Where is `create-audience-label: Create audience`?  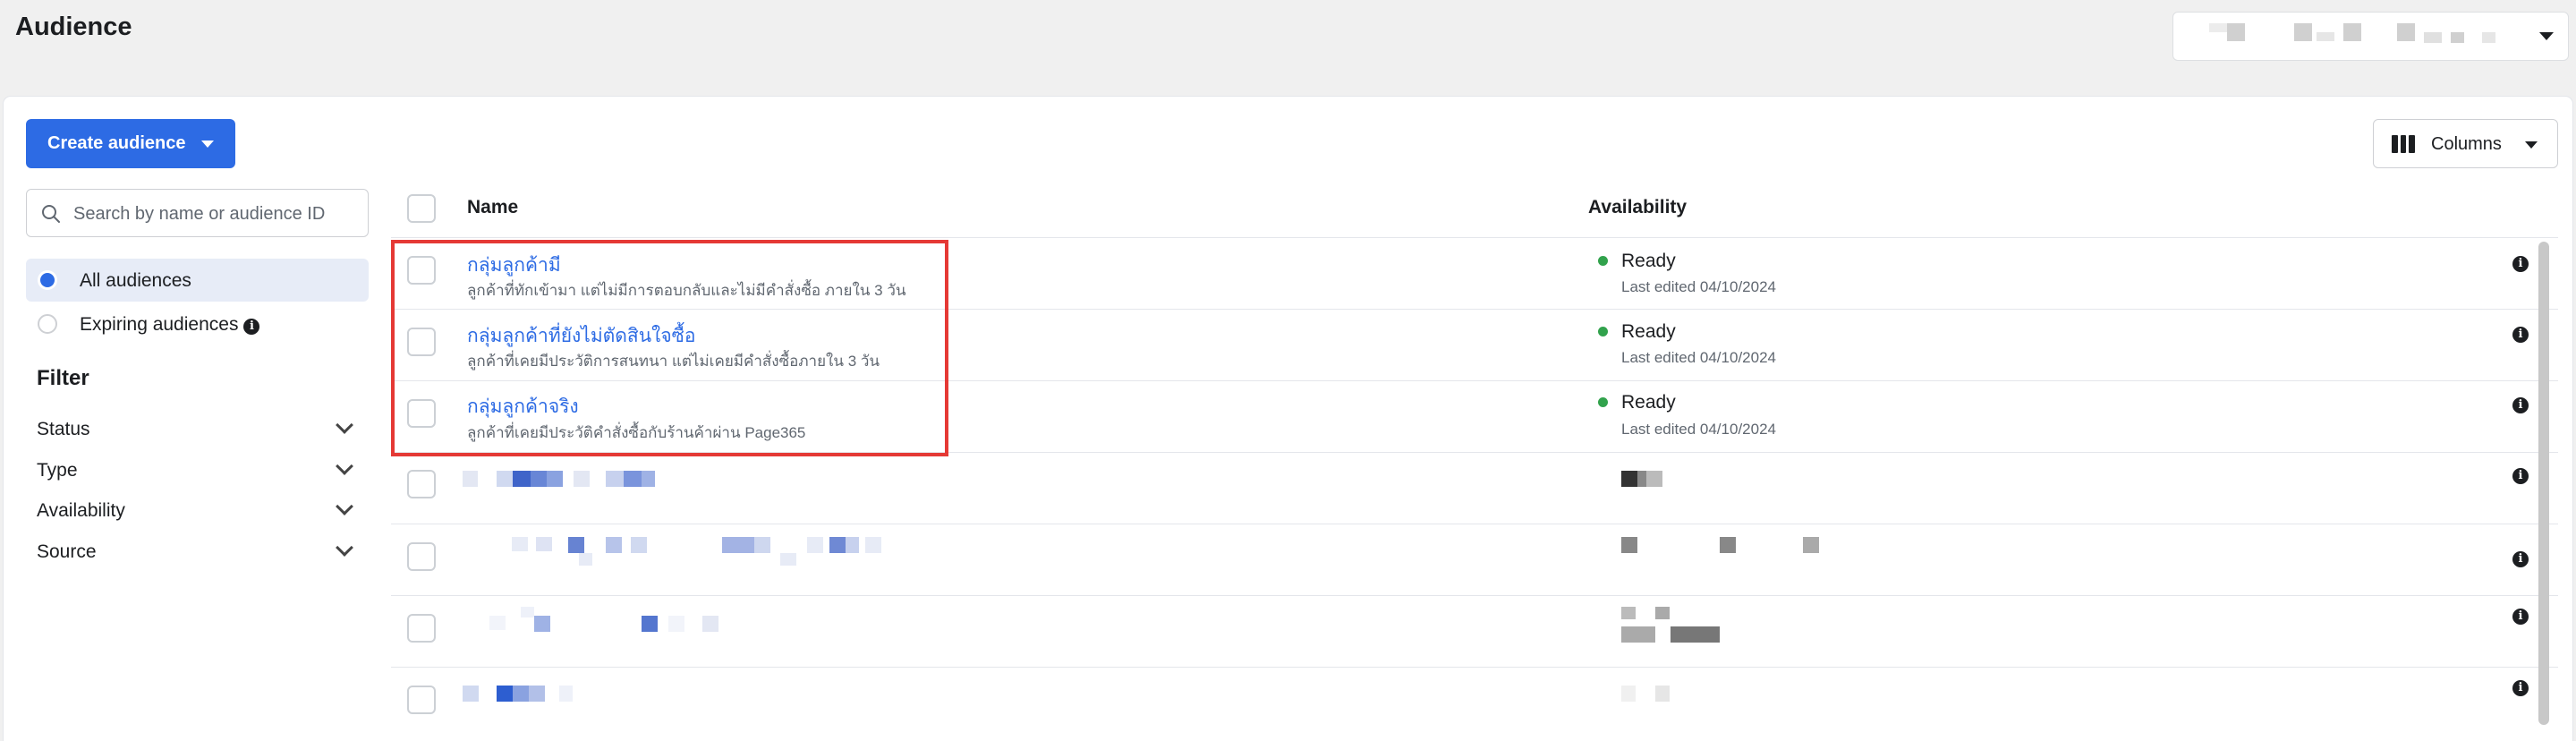
create-audience-label: Create audience is located at coordinates (116, 143).